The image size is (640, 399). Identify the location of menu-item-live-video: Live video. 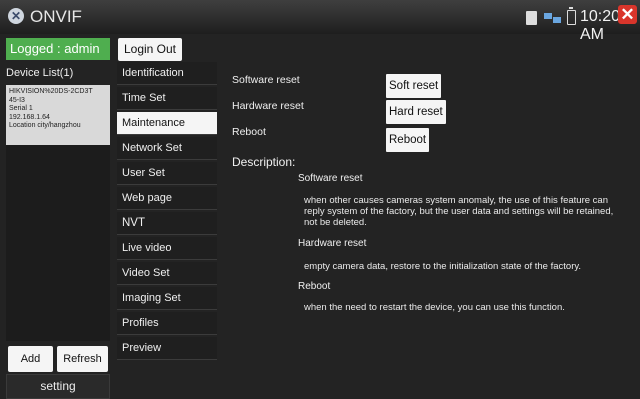
(167, 248).